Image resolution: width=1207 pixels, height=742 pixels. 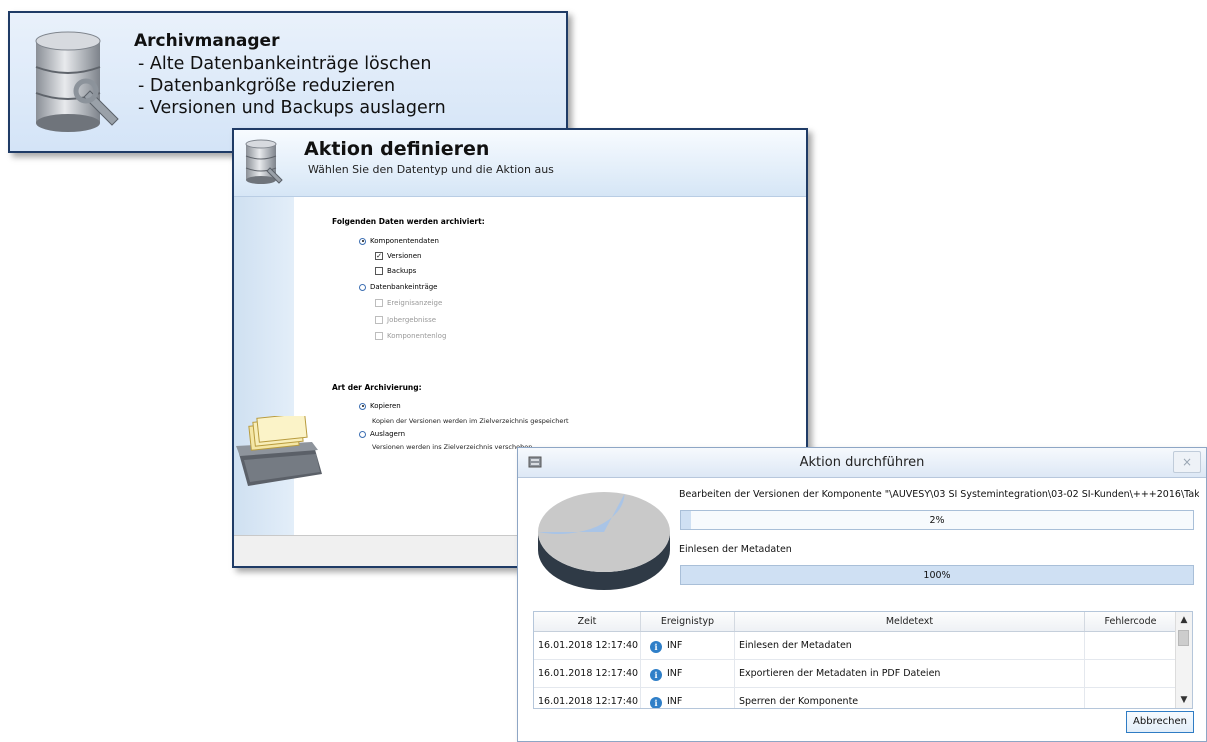 What do you see at coordinates (207, 41) in the screenshot?
I see `archivmanager-title: Archivmanager` at bounding box center [207, 41].